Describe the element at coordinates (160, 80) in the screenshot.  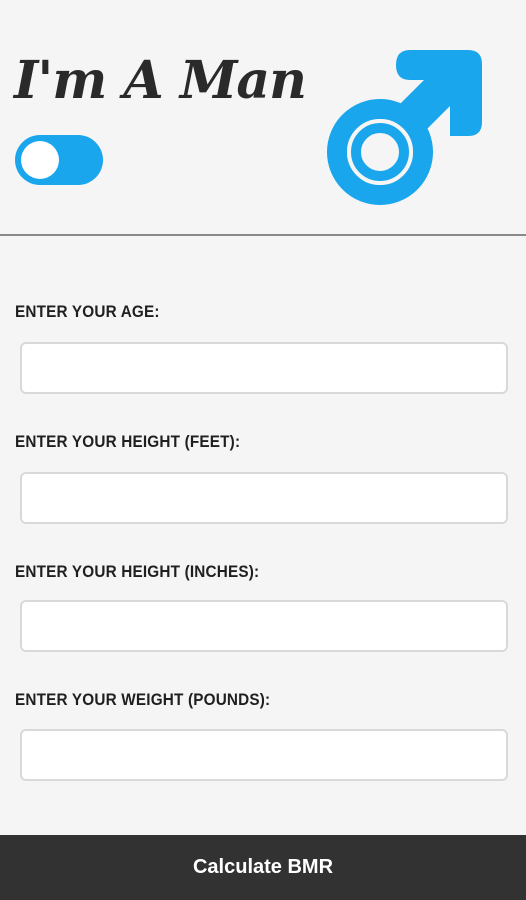
I see `page-title: I'm A Man` at that location.